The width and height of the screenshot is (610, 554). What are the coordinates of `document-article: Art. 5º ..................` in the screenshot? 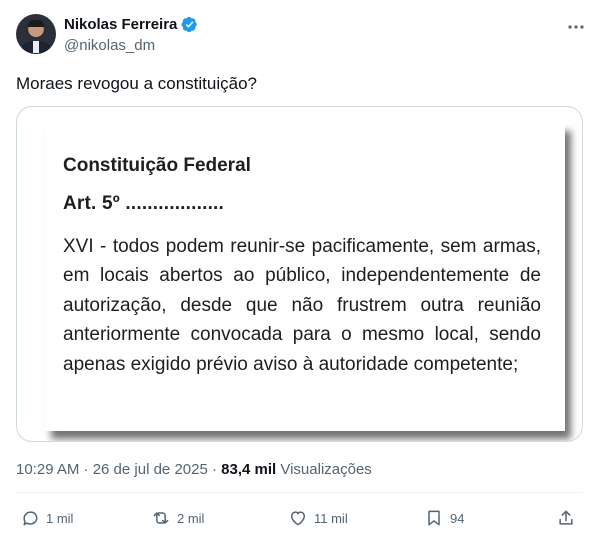 It's located at (144, 203).